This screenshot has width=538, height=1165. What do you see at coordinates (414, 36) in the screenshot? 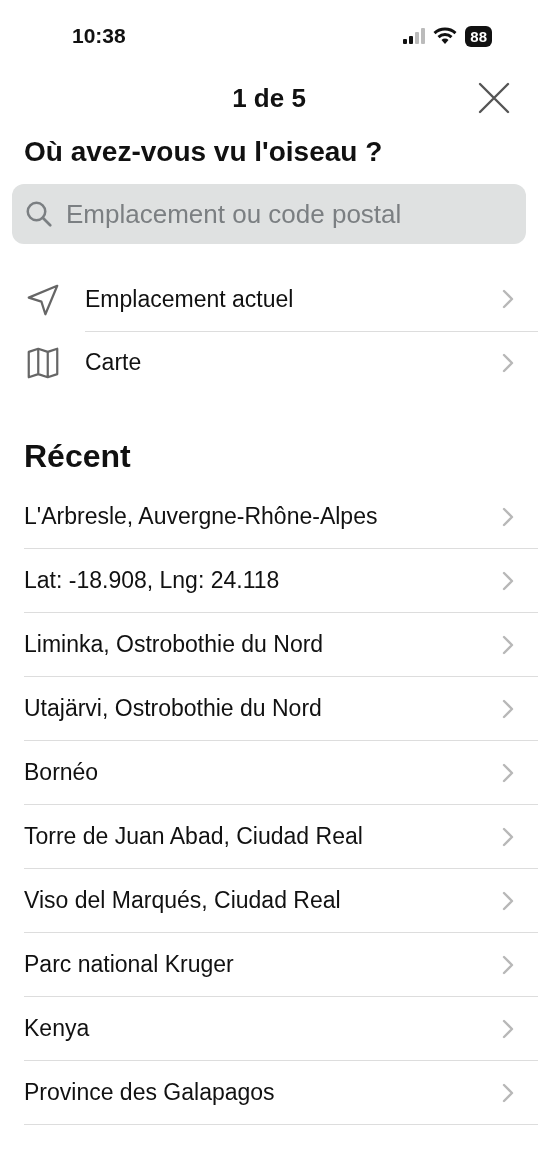
I see `signal-icon` at bounding box center [414, 36].